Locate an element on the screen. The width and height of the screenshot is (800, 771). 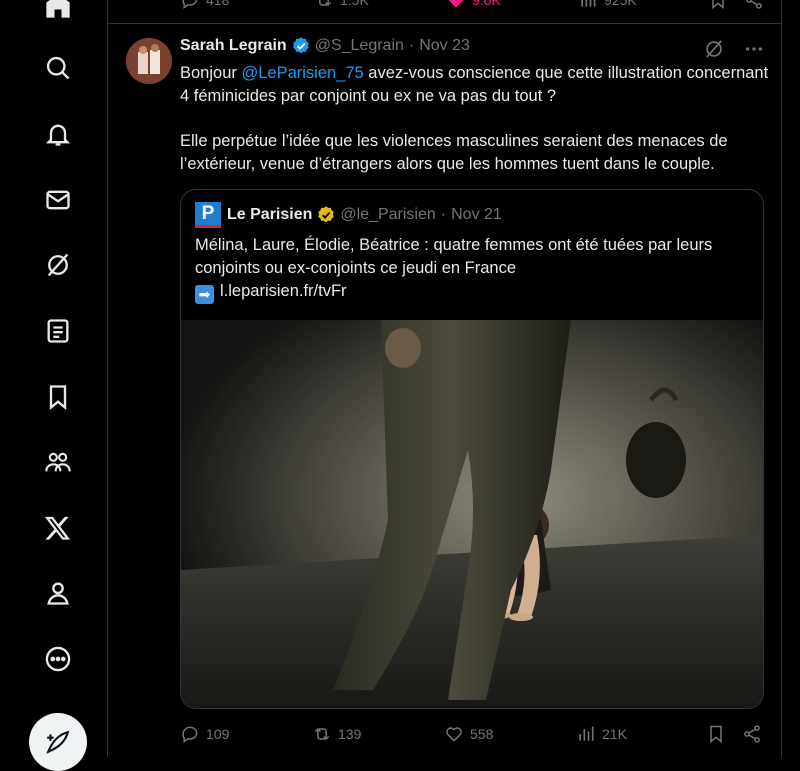
repost-count: 139 is located at coordinates (350, 734).